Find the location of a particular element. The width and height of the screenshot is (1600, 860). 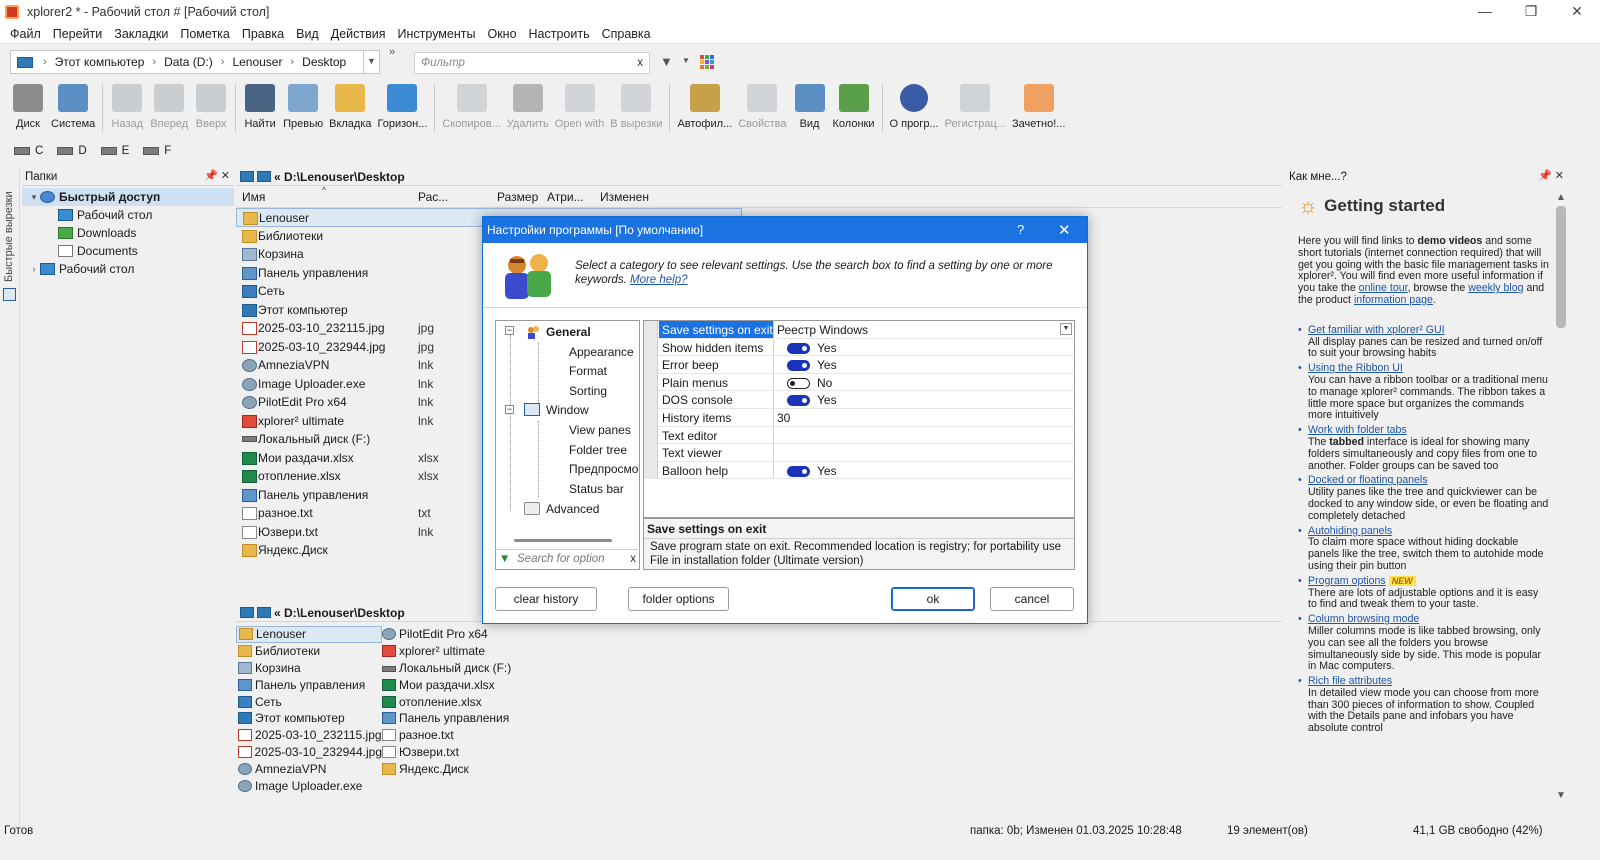

toolbar-button-15: Вид is located at coordinates (810, 108).